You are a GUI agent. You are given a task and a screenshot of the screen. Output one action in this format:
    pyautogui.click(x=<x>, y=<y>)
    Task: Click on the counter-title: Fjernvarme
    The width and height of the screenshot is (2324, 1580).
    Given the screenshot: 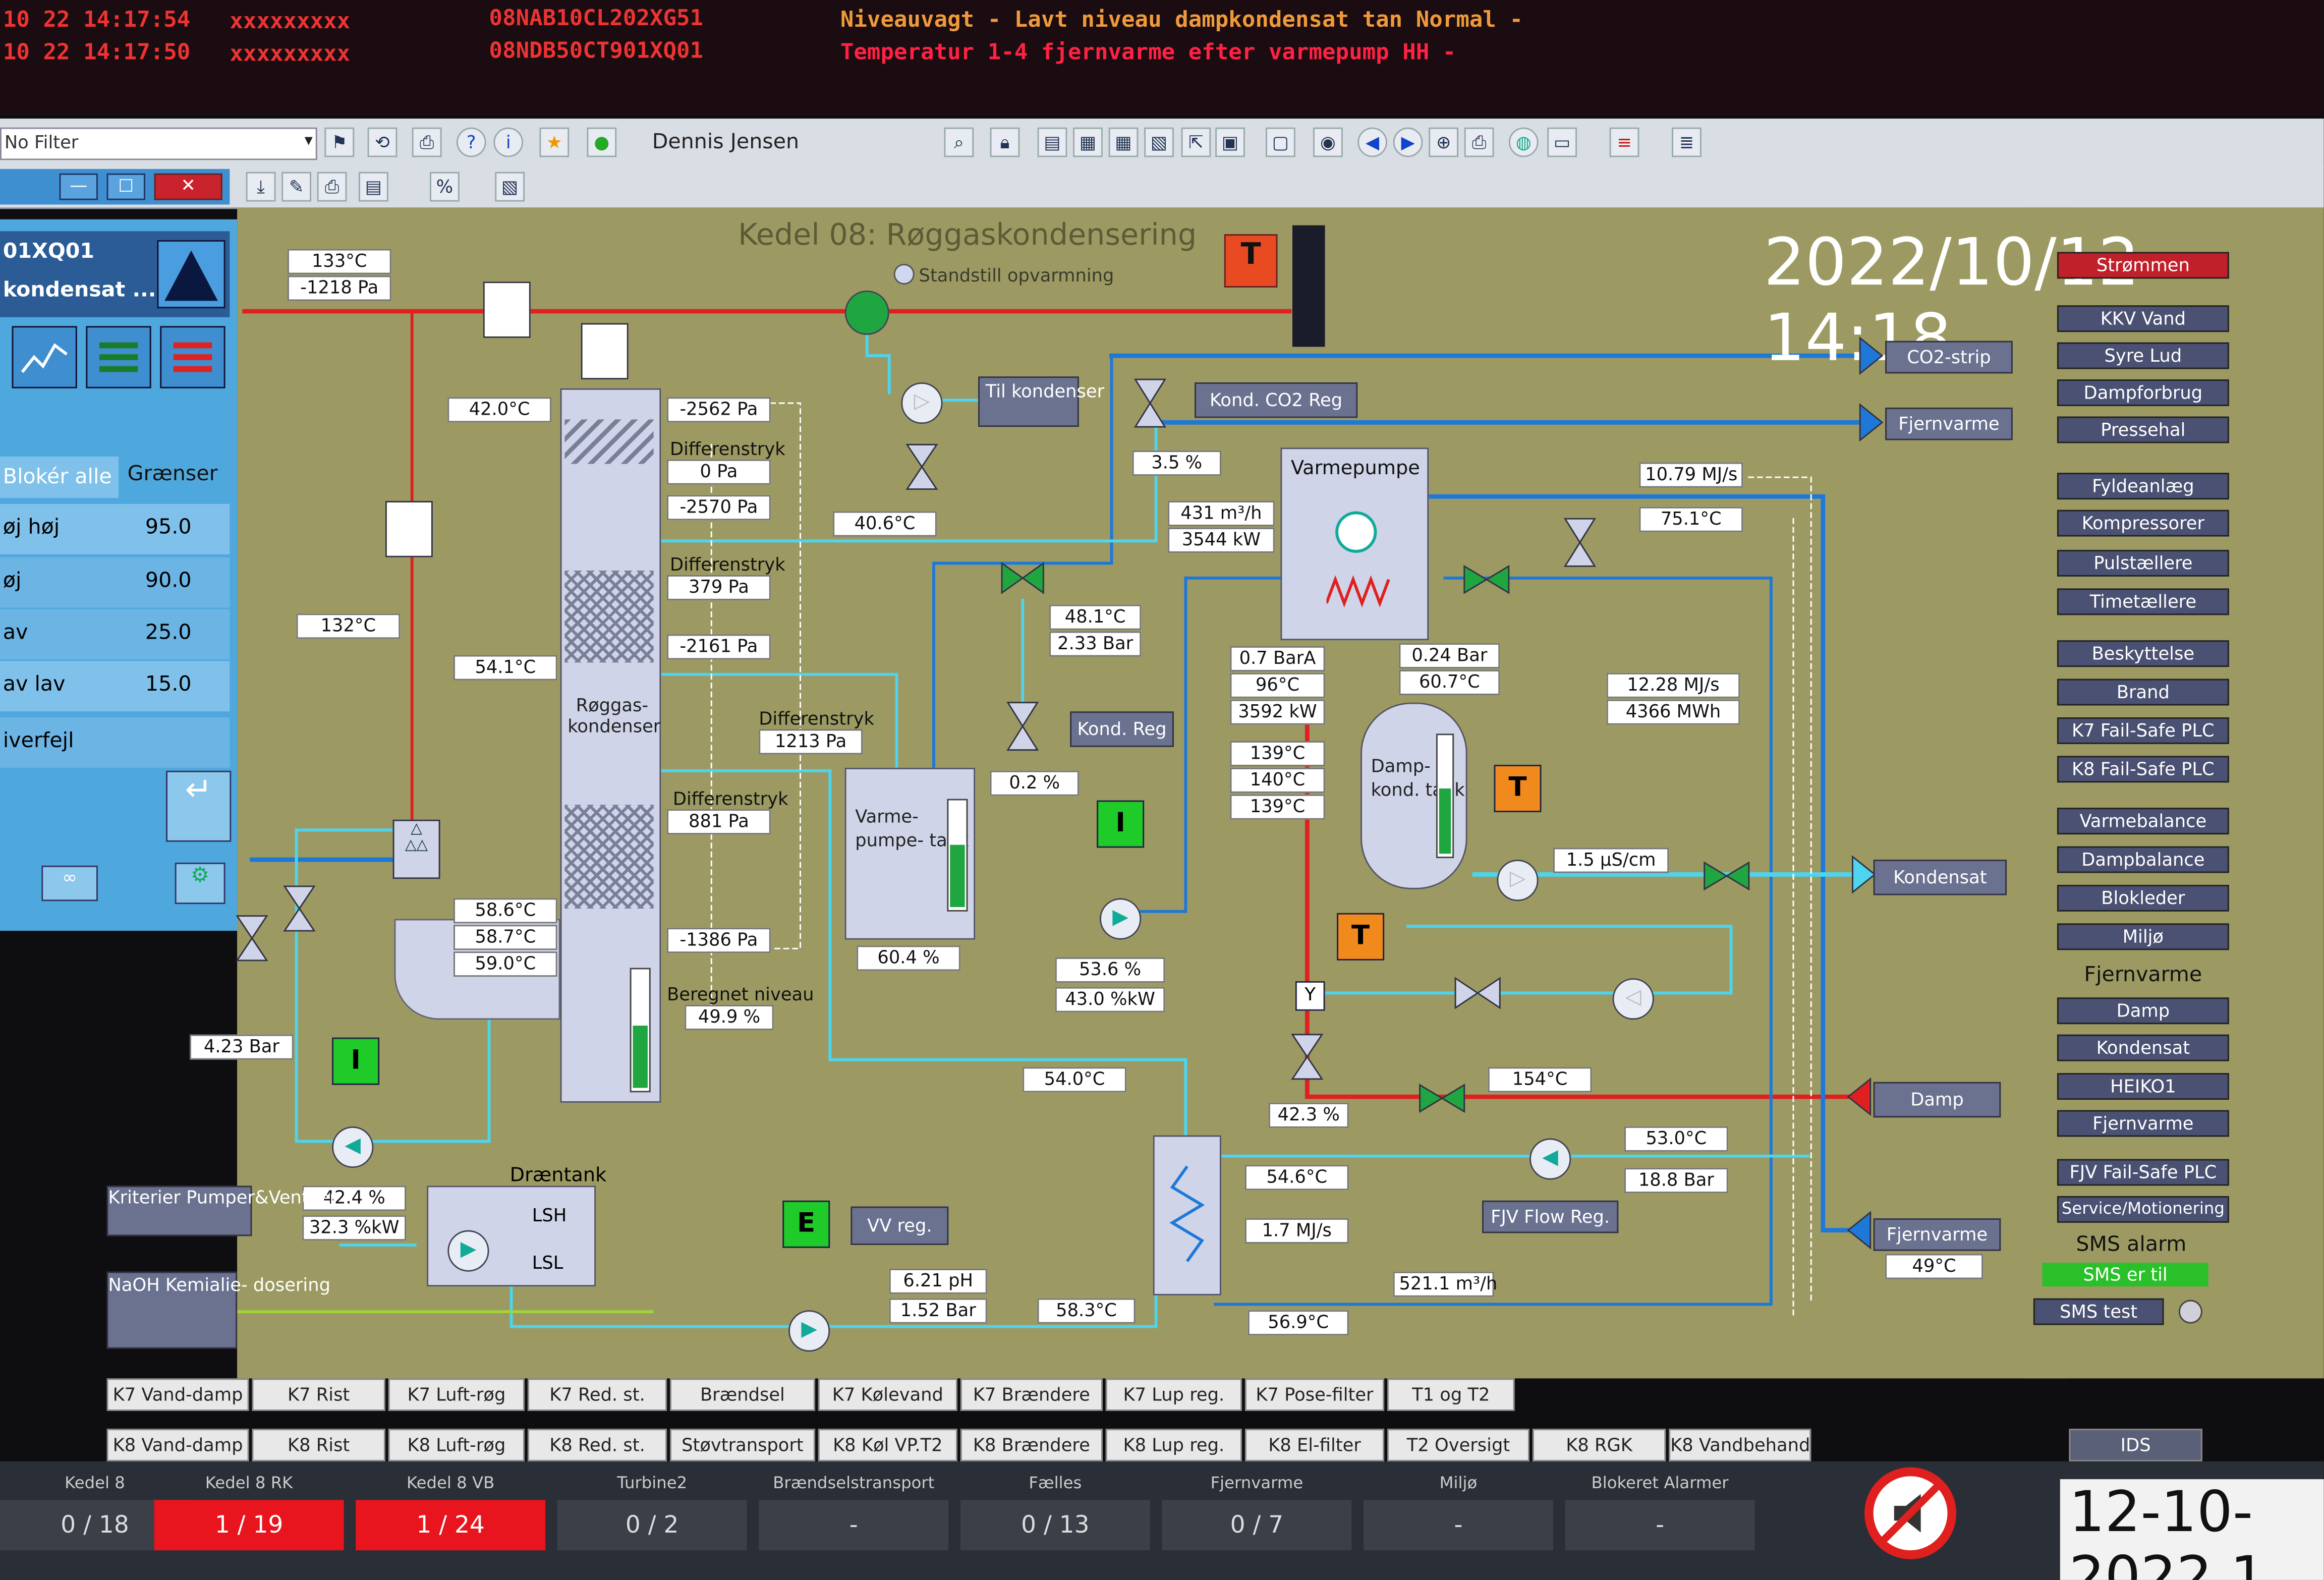 What is the action you would take?
    pyautogui.click(x=1256, y=1483)
    